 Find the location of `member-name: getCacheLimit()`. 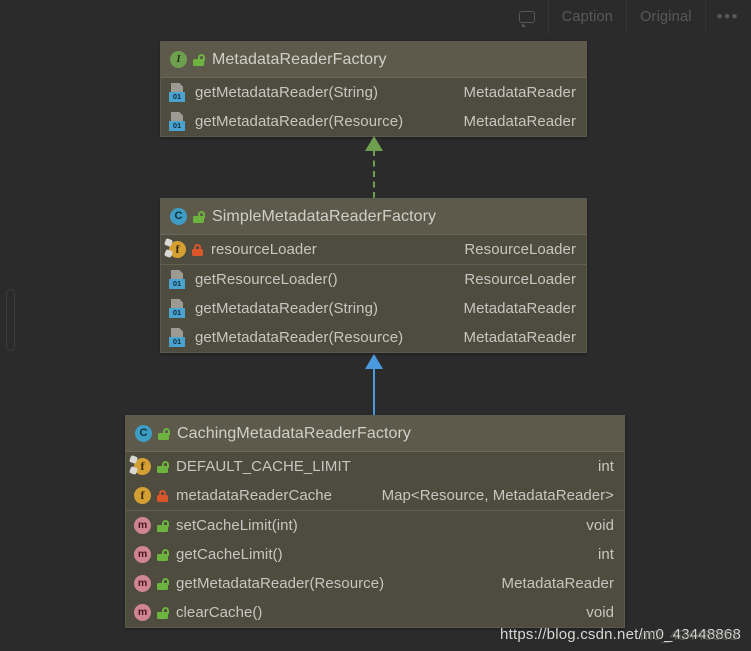

member-name: getCacheLimit() is located at coordinates (229, 554).